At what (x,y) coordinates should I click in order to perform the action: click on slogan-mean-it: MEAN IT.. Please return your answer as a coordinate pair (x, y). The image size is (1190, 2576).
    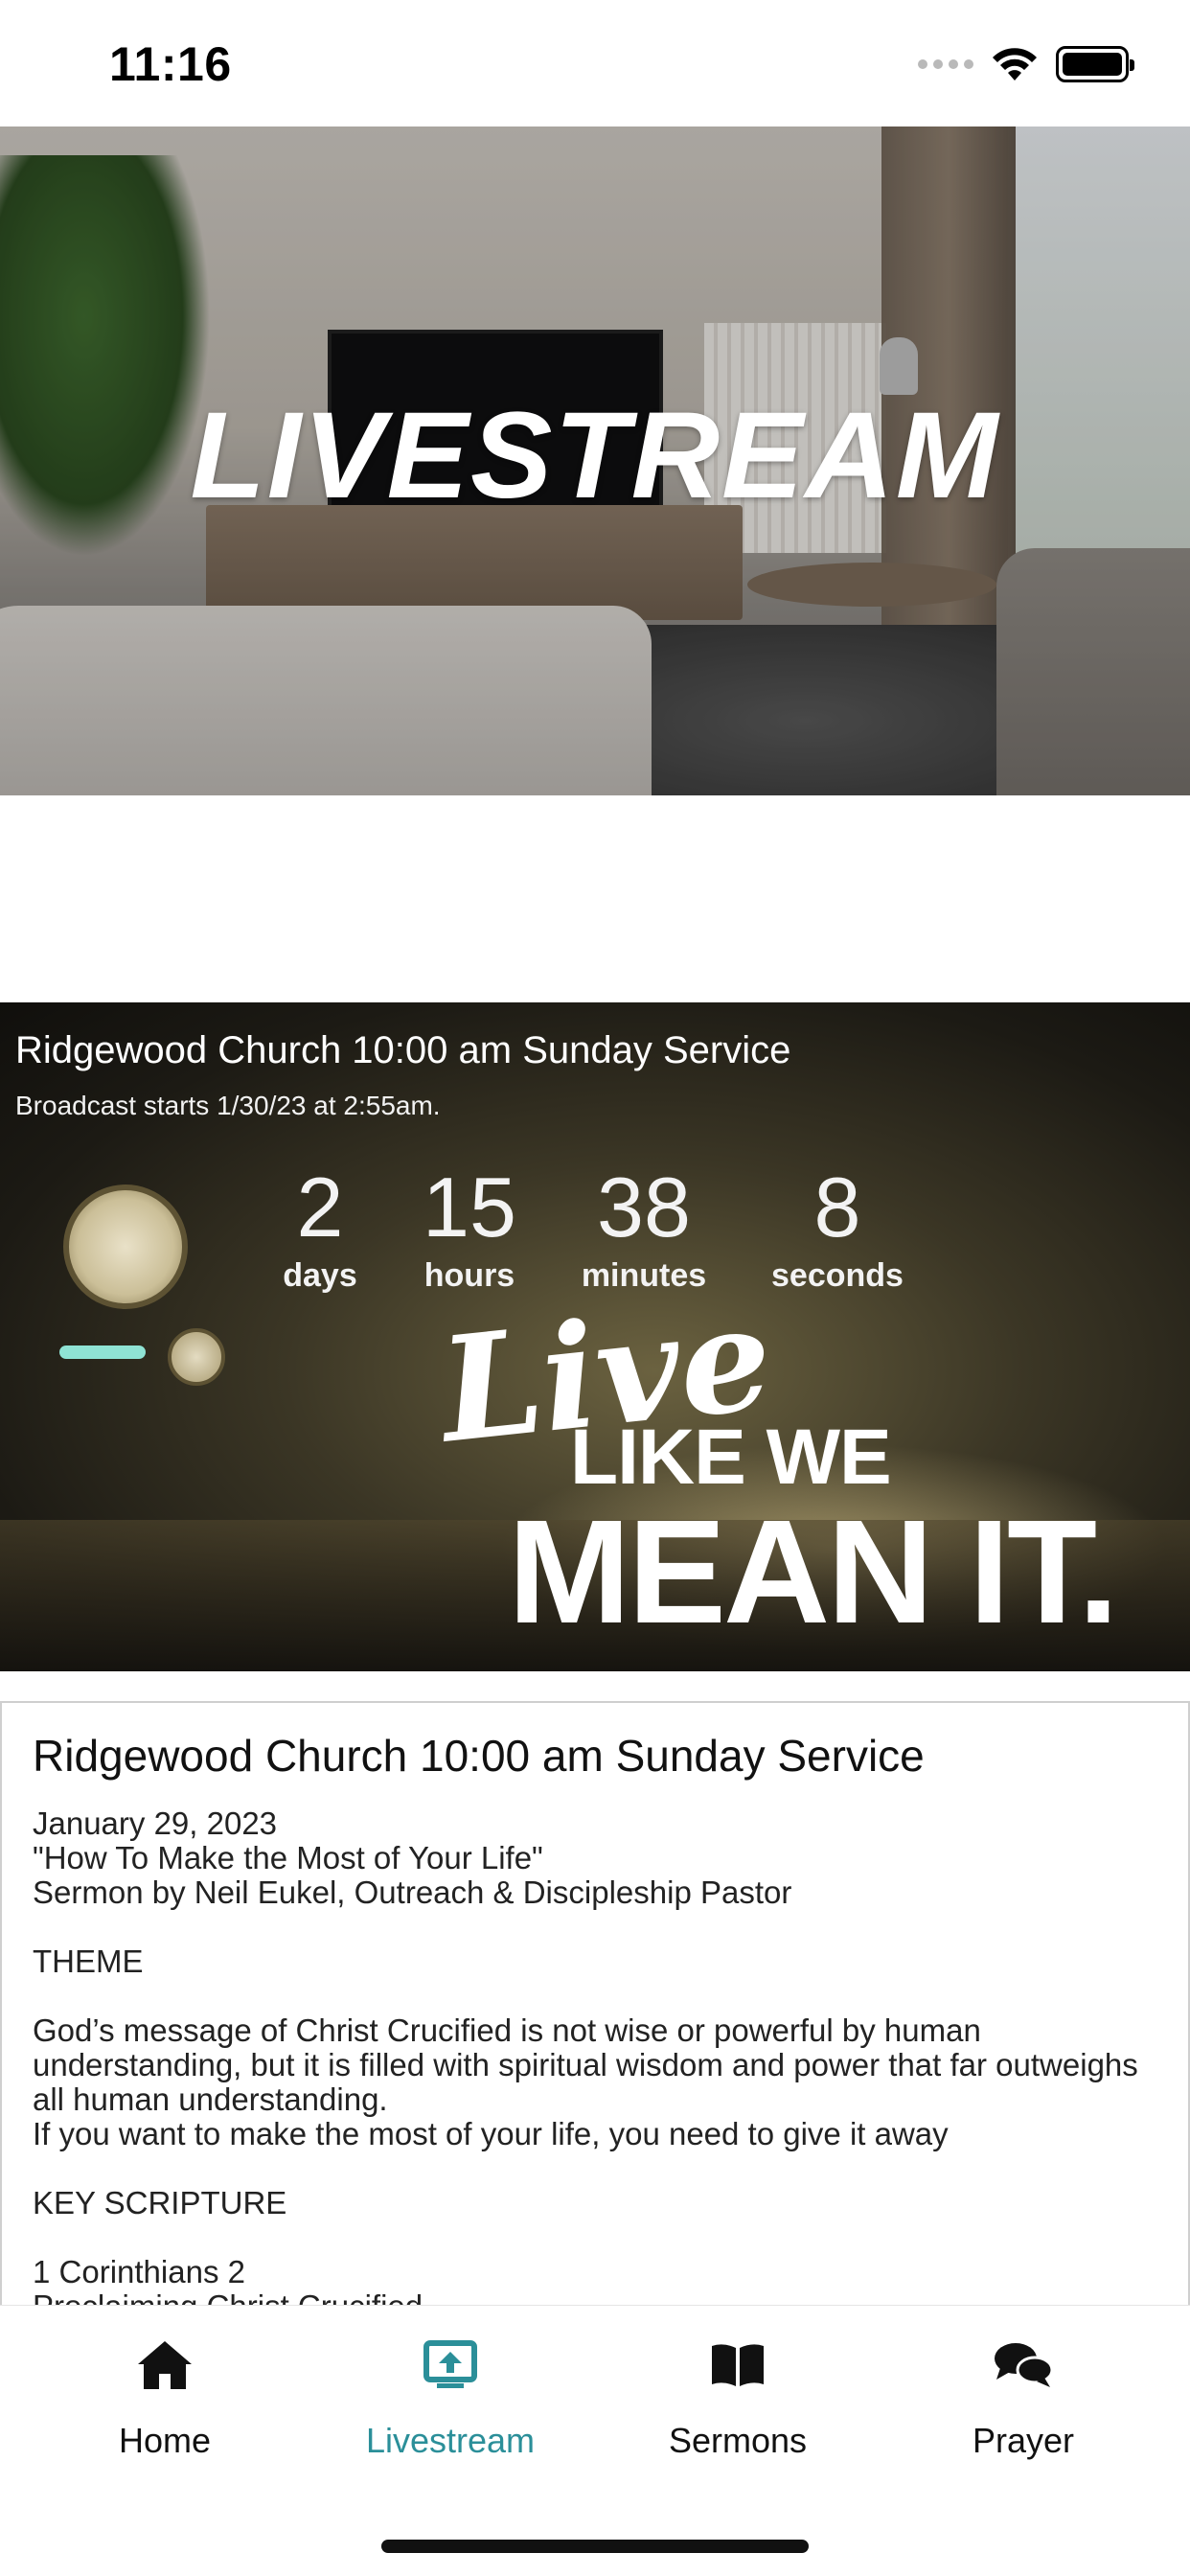
    Looking at the image, I should click on (813, 1571).